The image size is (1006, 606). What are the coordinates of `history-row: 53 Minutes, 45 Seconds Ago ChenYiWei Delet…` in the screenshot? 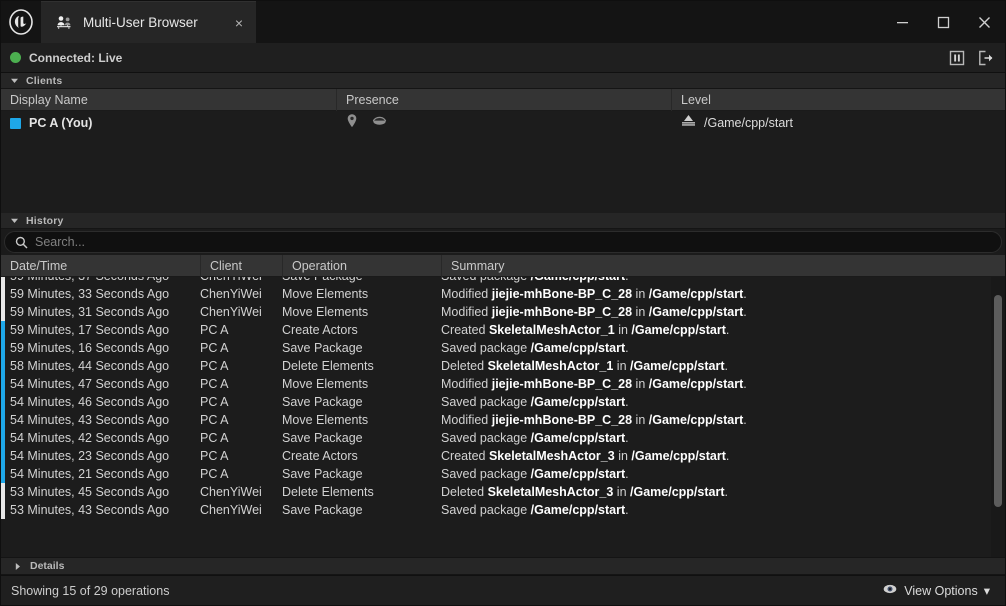 It's located at (496, 492).